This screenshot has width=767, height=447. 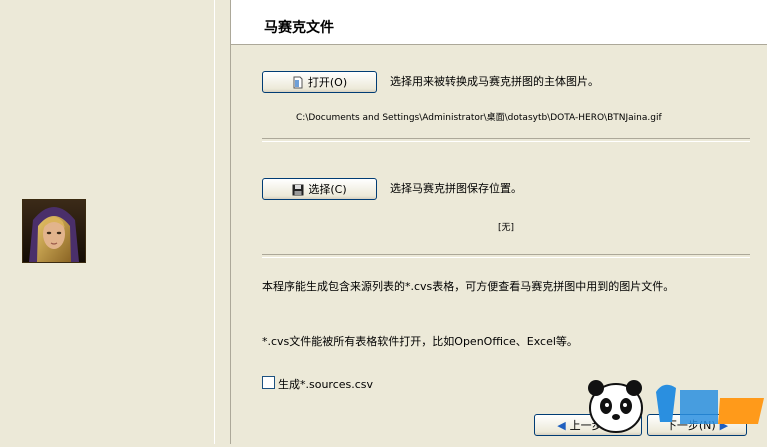 I want to click on back-arrow-icon: ◀, so click(x=561, y=425).